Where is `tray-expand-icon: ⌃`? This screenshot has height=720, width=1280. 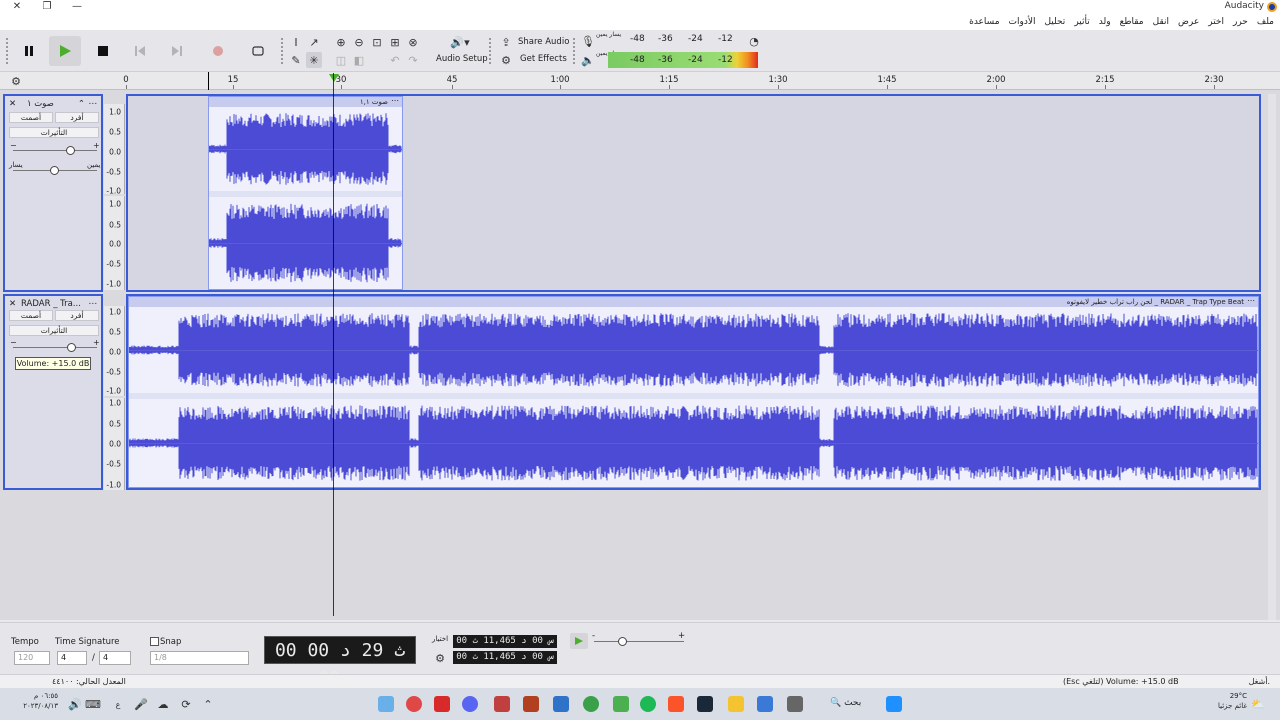 tray-expand-icon: ⌃ is located at coordinates (208, 704).